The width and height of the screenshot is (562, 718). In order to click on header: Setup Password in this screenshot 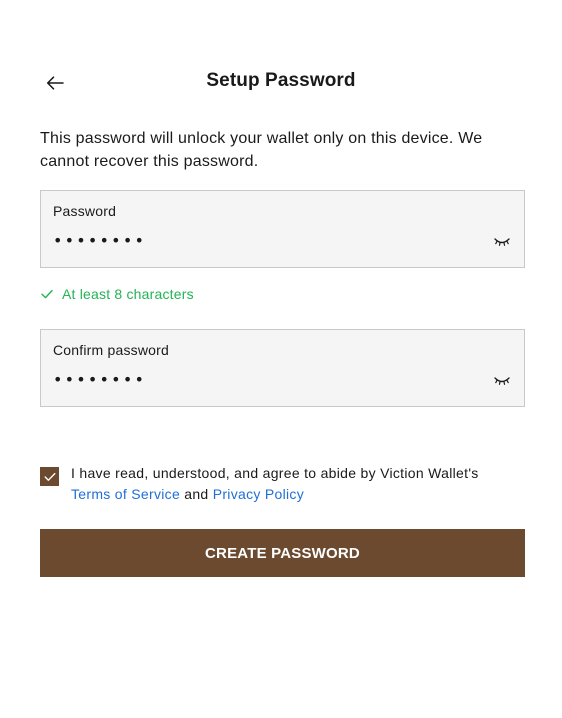, I will do `click(281, 82)`.